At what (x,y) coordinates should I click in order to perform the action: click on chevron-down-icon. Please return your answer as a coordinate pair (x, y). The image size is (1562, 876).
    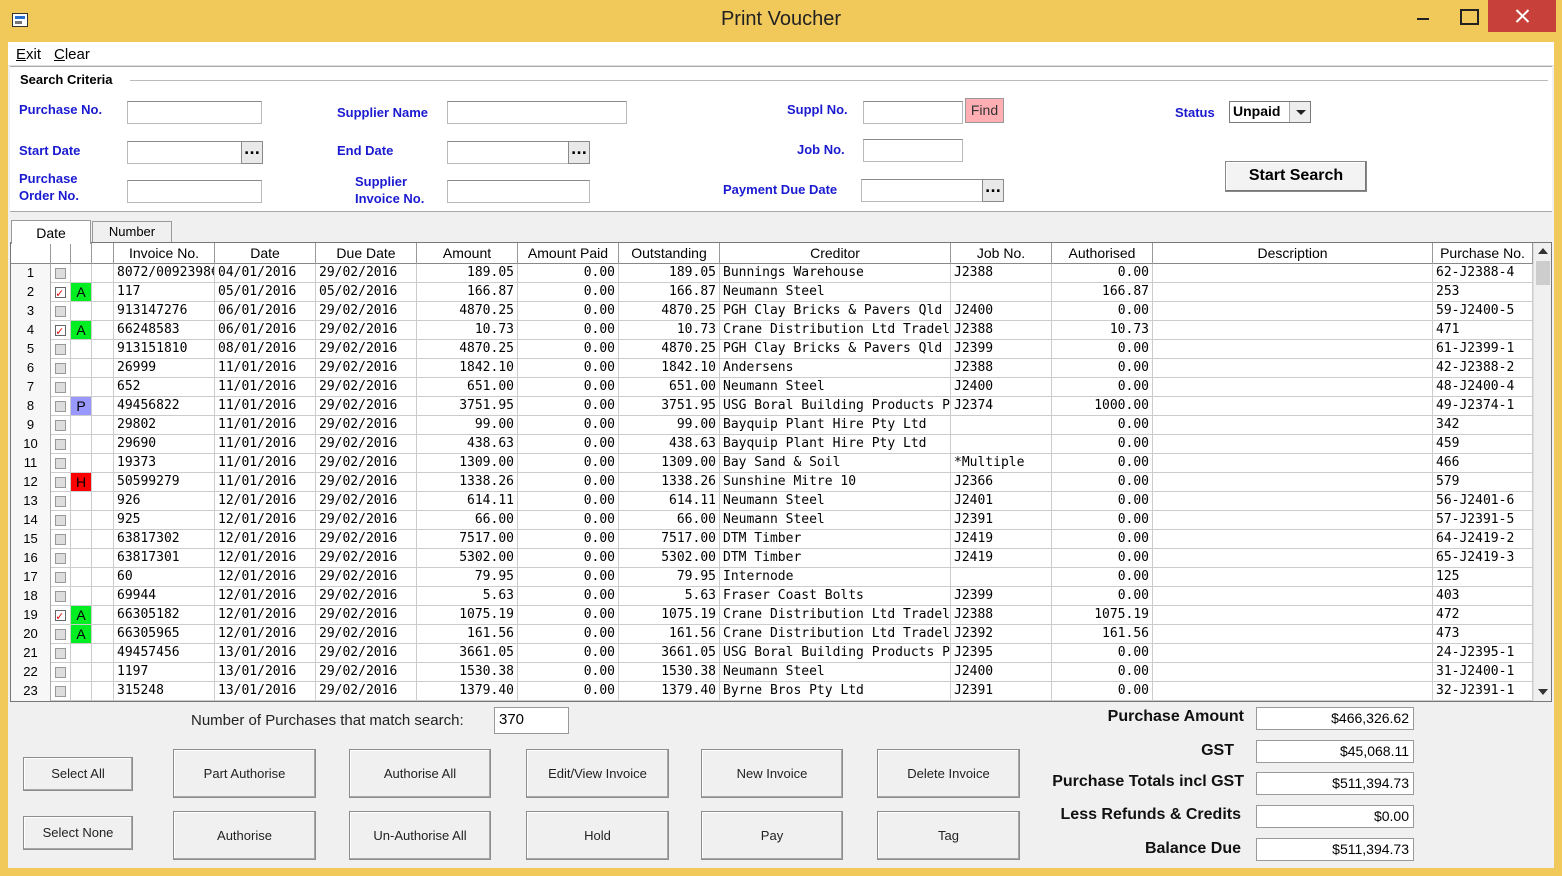
    Looking at the image, I should click on (1299, 112).